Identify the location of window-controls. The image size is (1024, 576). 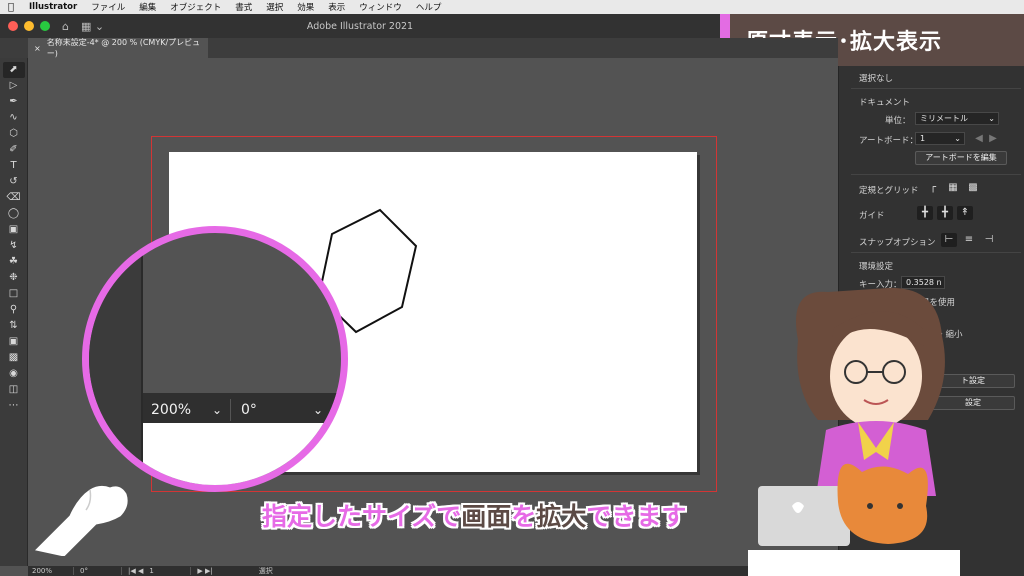
(29, 26).